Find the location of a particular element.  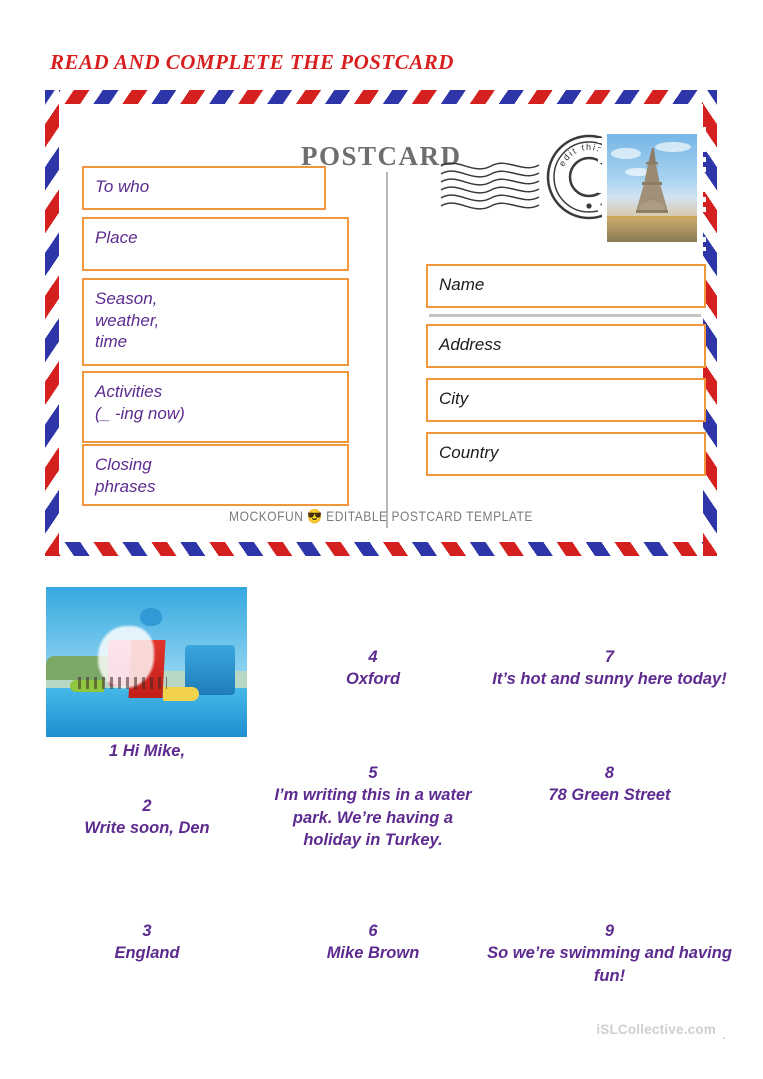

item-4-number: 4 is located at coordinates (373, 657).